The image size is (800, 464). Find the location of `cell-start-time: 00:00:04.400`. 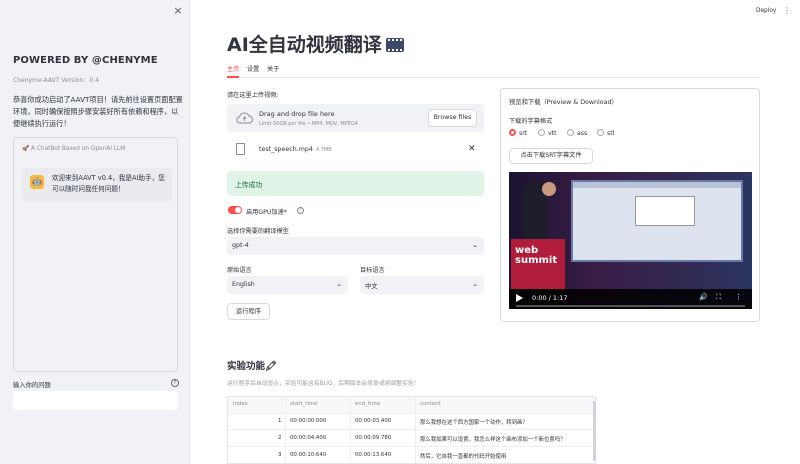

cell-start-time: 00:00:04.400 is located at coordinates (308, 438).